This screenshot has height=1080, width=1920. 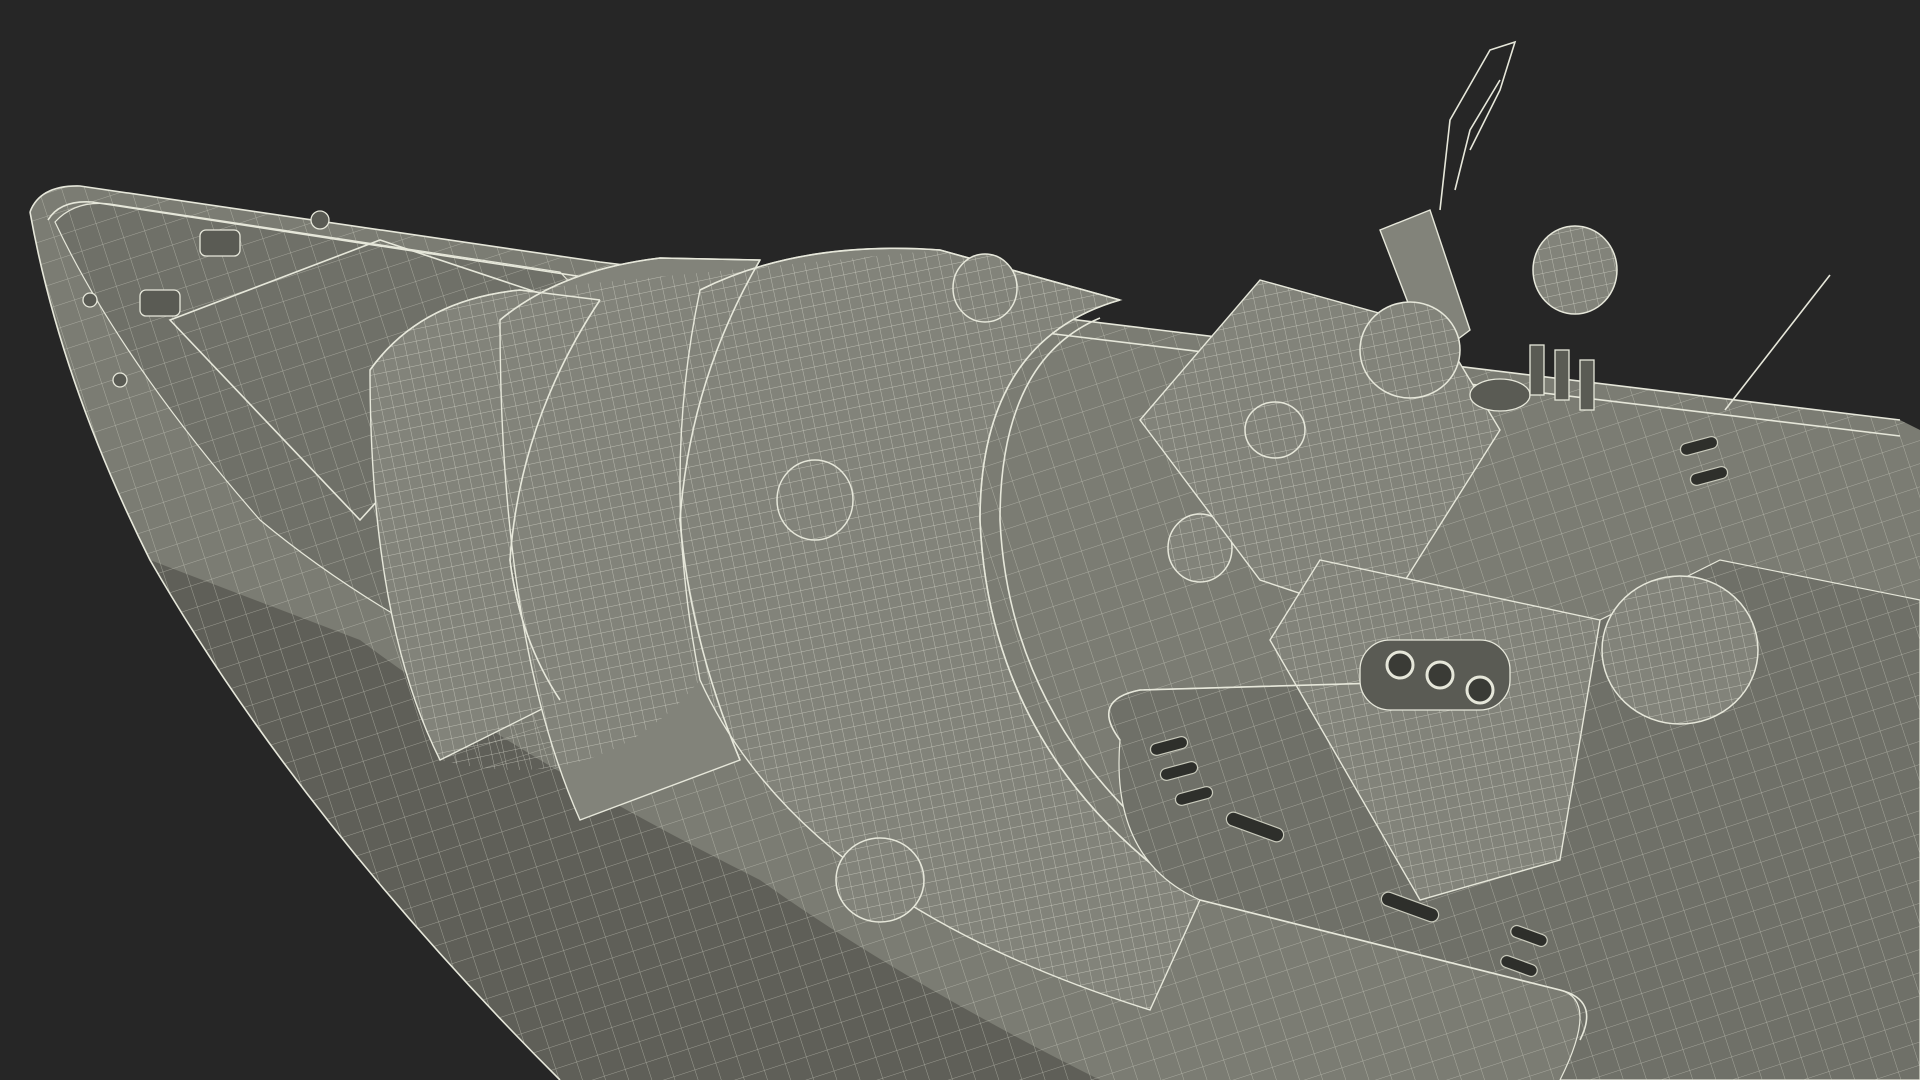 What do you see at coordinates (880, 880) in the screenshot?
I see `radome-hull` at bounding box center [880, 880].